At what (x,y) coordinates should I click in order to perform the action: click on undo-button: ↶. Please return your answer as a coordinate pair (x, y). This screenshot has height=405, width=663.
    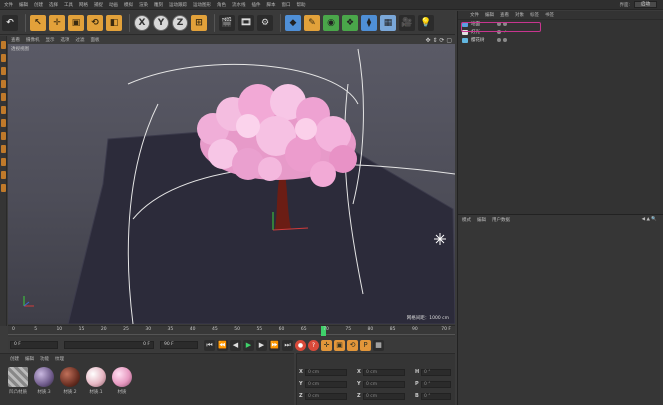
    Looking at the image, I should click on (10, 22).